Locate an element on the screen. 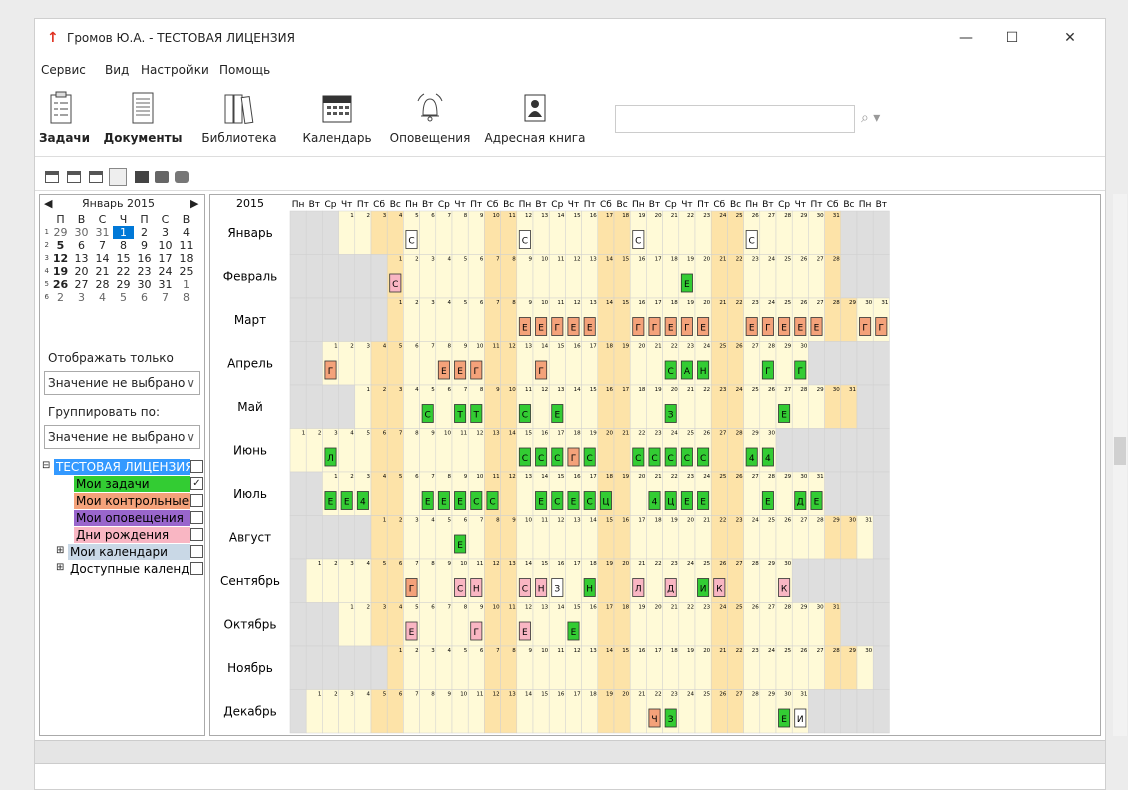 This screenshot has width=1128, height=790. print-icon is located at coordinates (162, 177).